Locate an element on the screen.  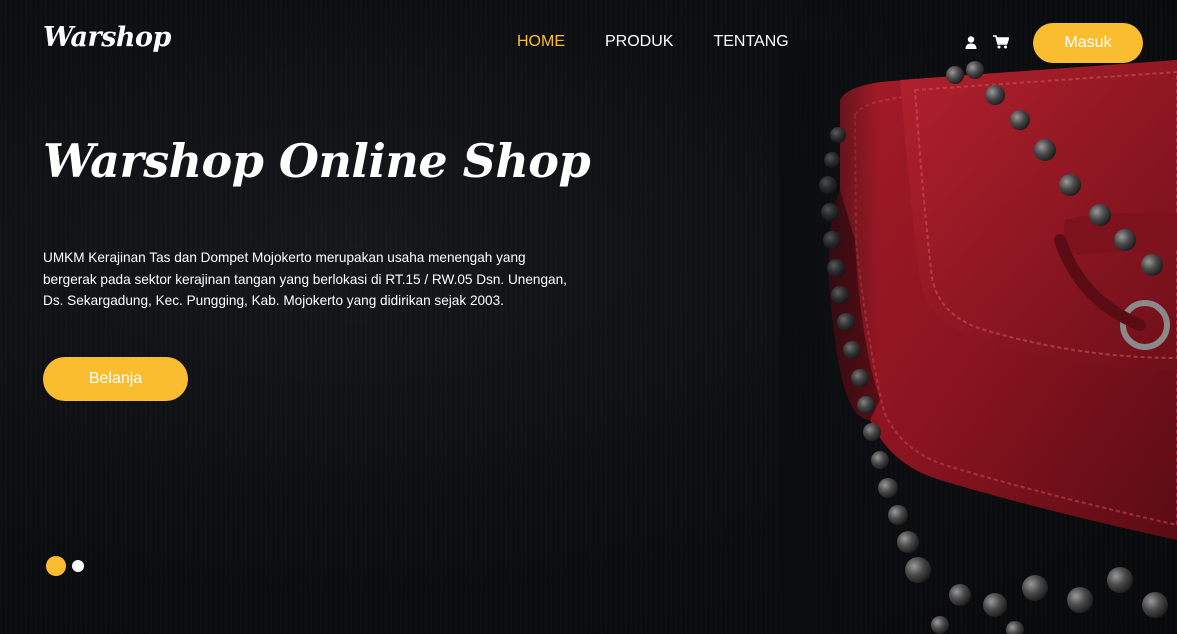
nav-links: HOME PRODUK TENTANG is located at coordinates (643, 42).